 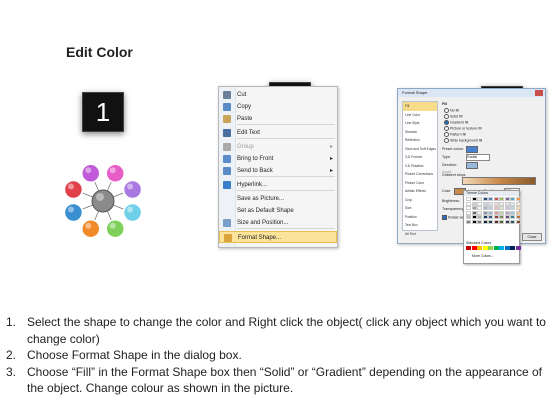 What do you see at coordinates (278, 147) in the screenshot?
I see `menu-item-group: Group ▸` at bounding box center [278, 147].